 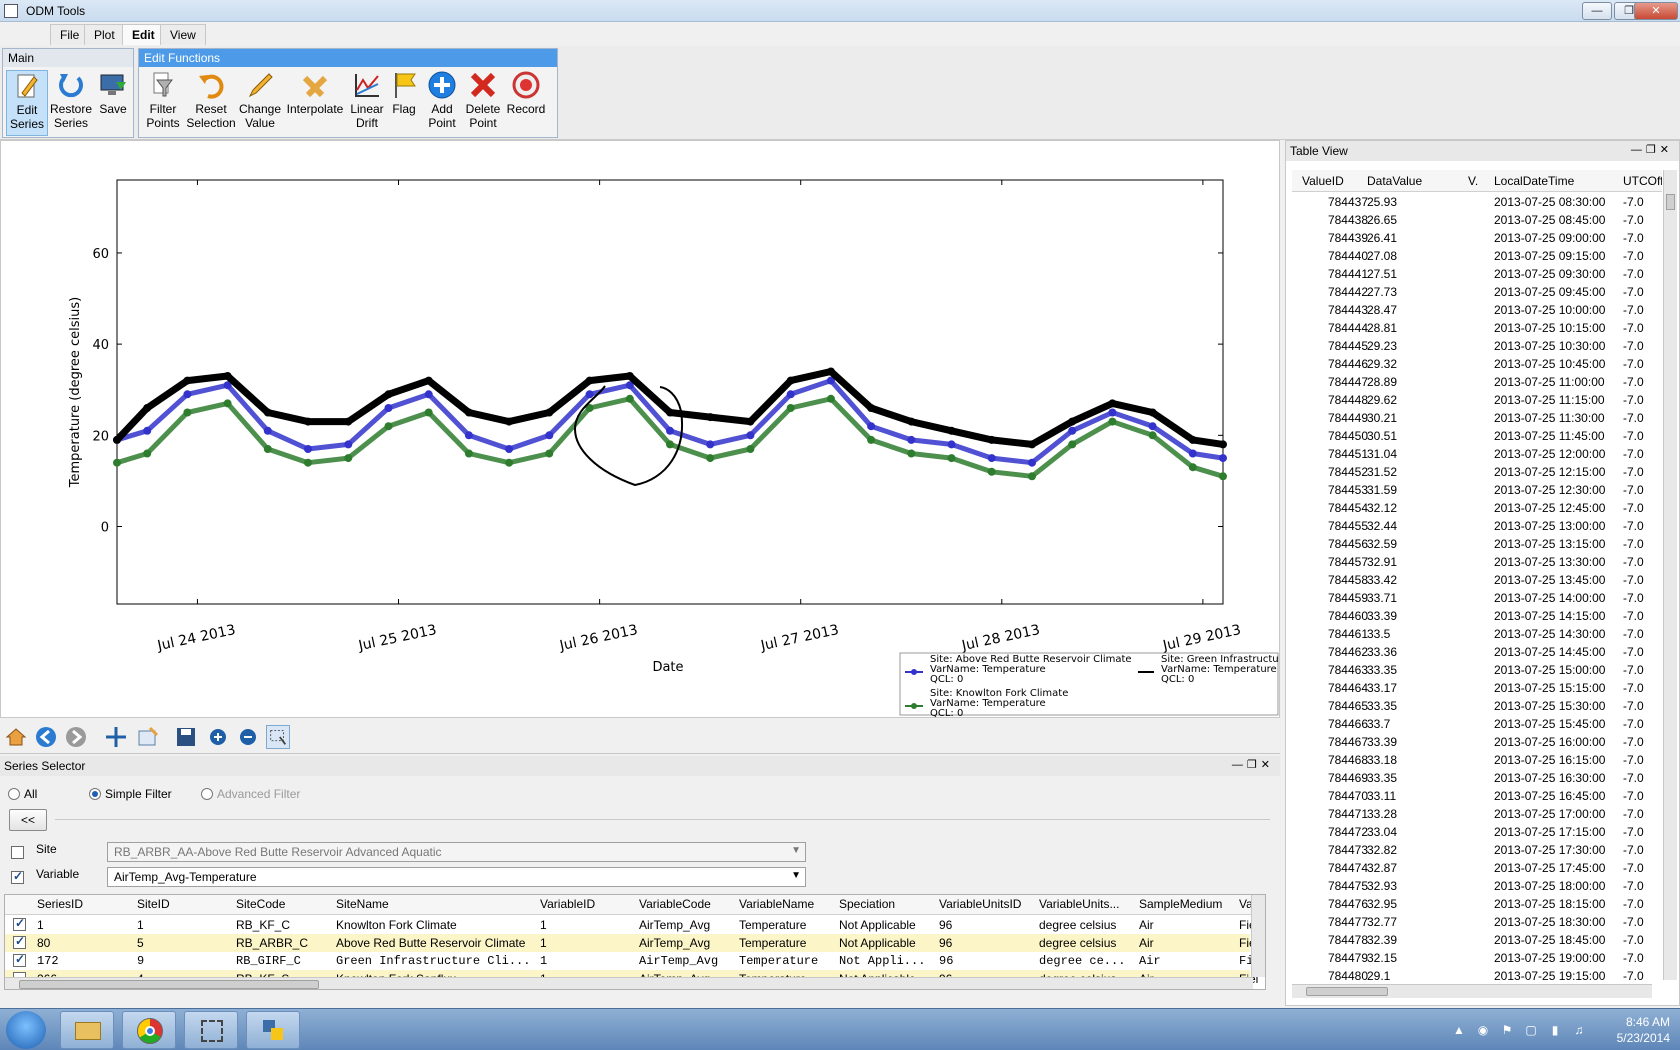 What do you see at coordinates (104, 34) in the screenshot?
I see `menu-plot: Plot` at bounding box center [104, 34].